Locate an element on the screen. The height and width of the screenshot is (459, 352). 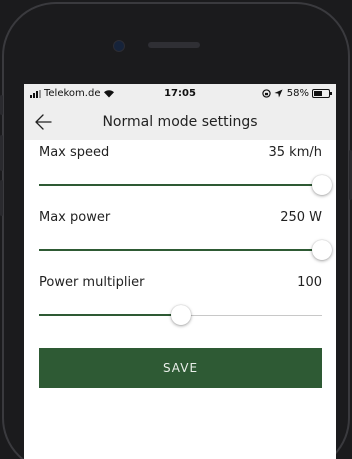
status-bar: Telekom.de 17:05 58% is located at coordinates (180, 94).